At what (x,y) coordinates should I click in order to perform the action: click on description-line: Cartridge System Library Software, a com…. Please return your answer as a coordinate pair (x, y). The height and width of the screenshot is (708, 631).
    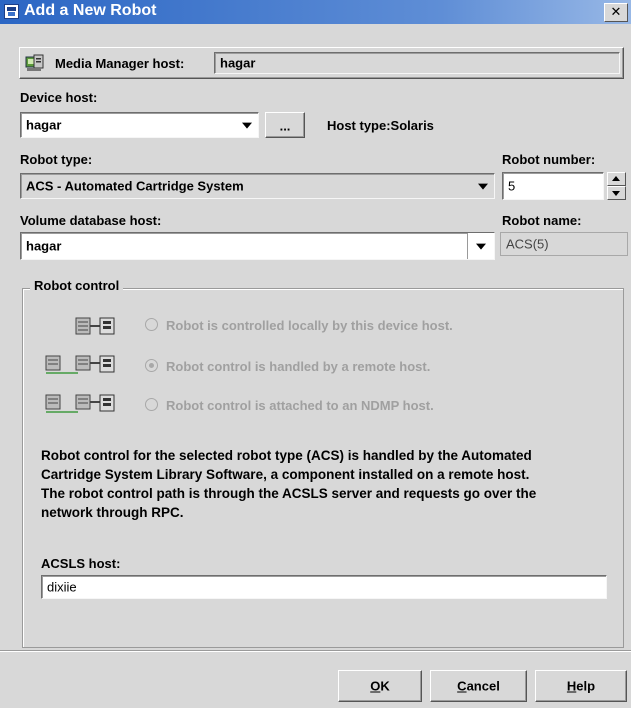
    Looking at the image, I should click on (285, 474).